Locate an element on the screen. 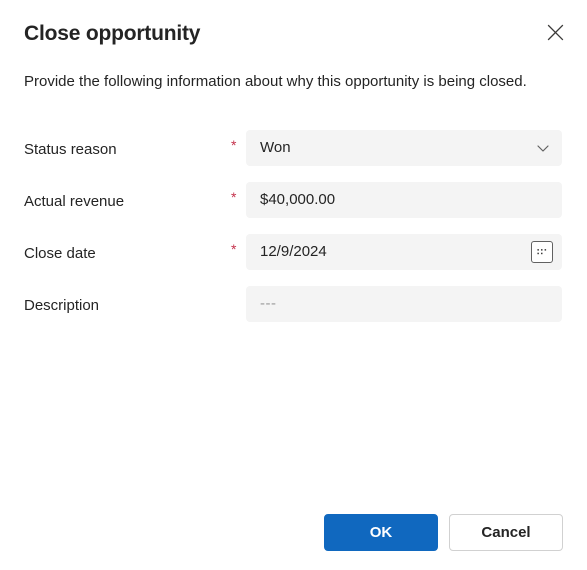 This screenshot has width=587, height=570. cancel-button: Cancel is located at coordinates (506, 532).